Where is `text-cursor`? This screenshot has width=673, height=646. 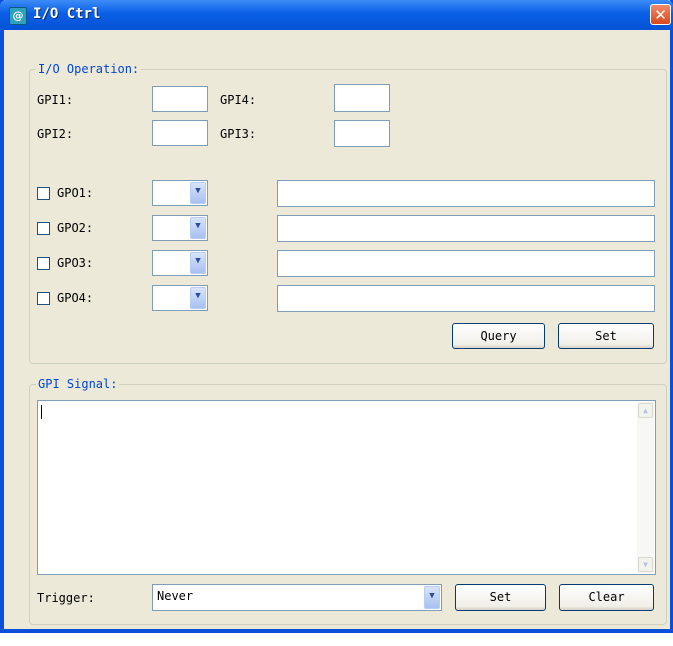 text-cursor is located at coordinates (41, 412).